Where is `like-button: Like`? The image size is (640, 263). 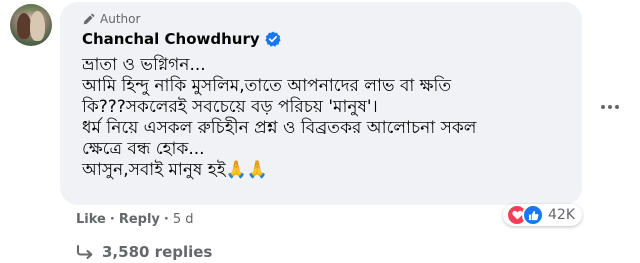
like-button: Like is located at coordinates (91, 219).